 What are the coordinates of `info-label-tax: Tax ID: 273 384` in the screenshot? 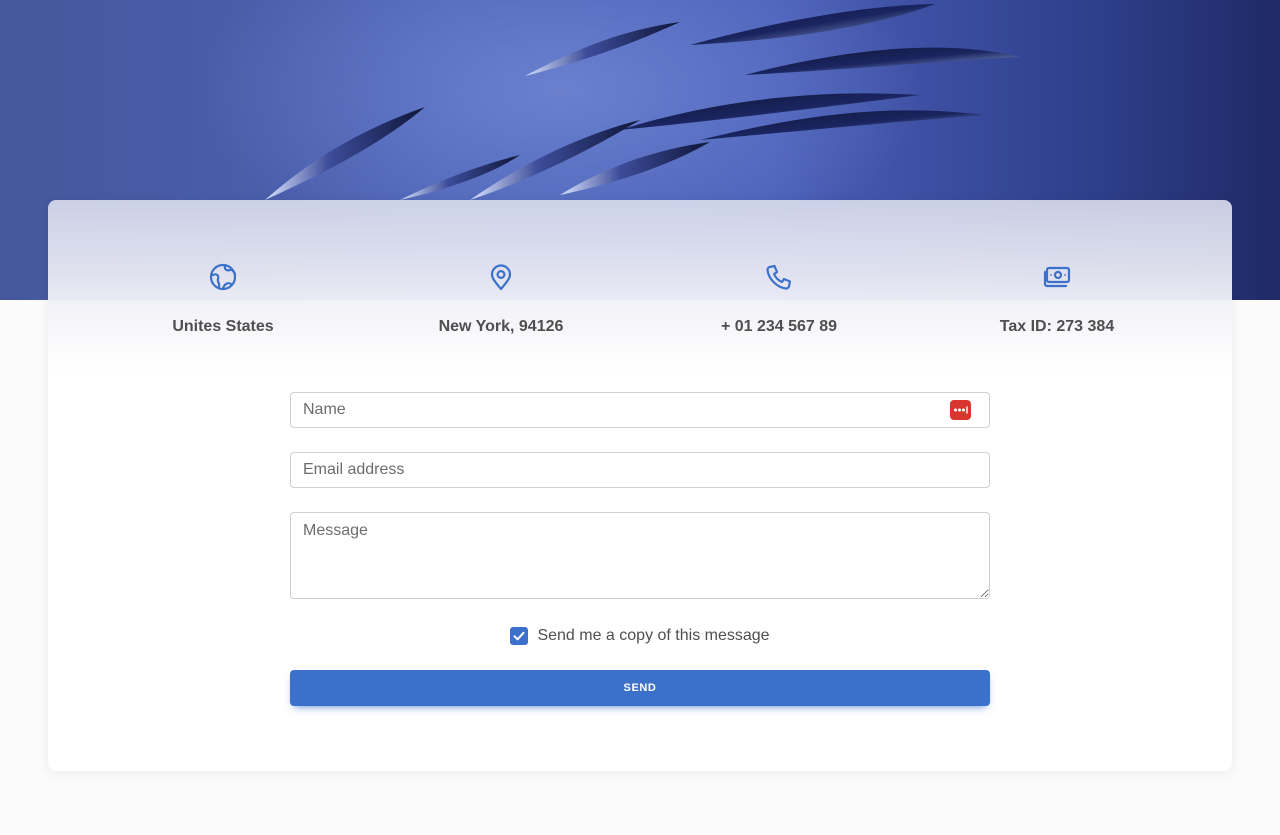 It's located at (1057, 326).